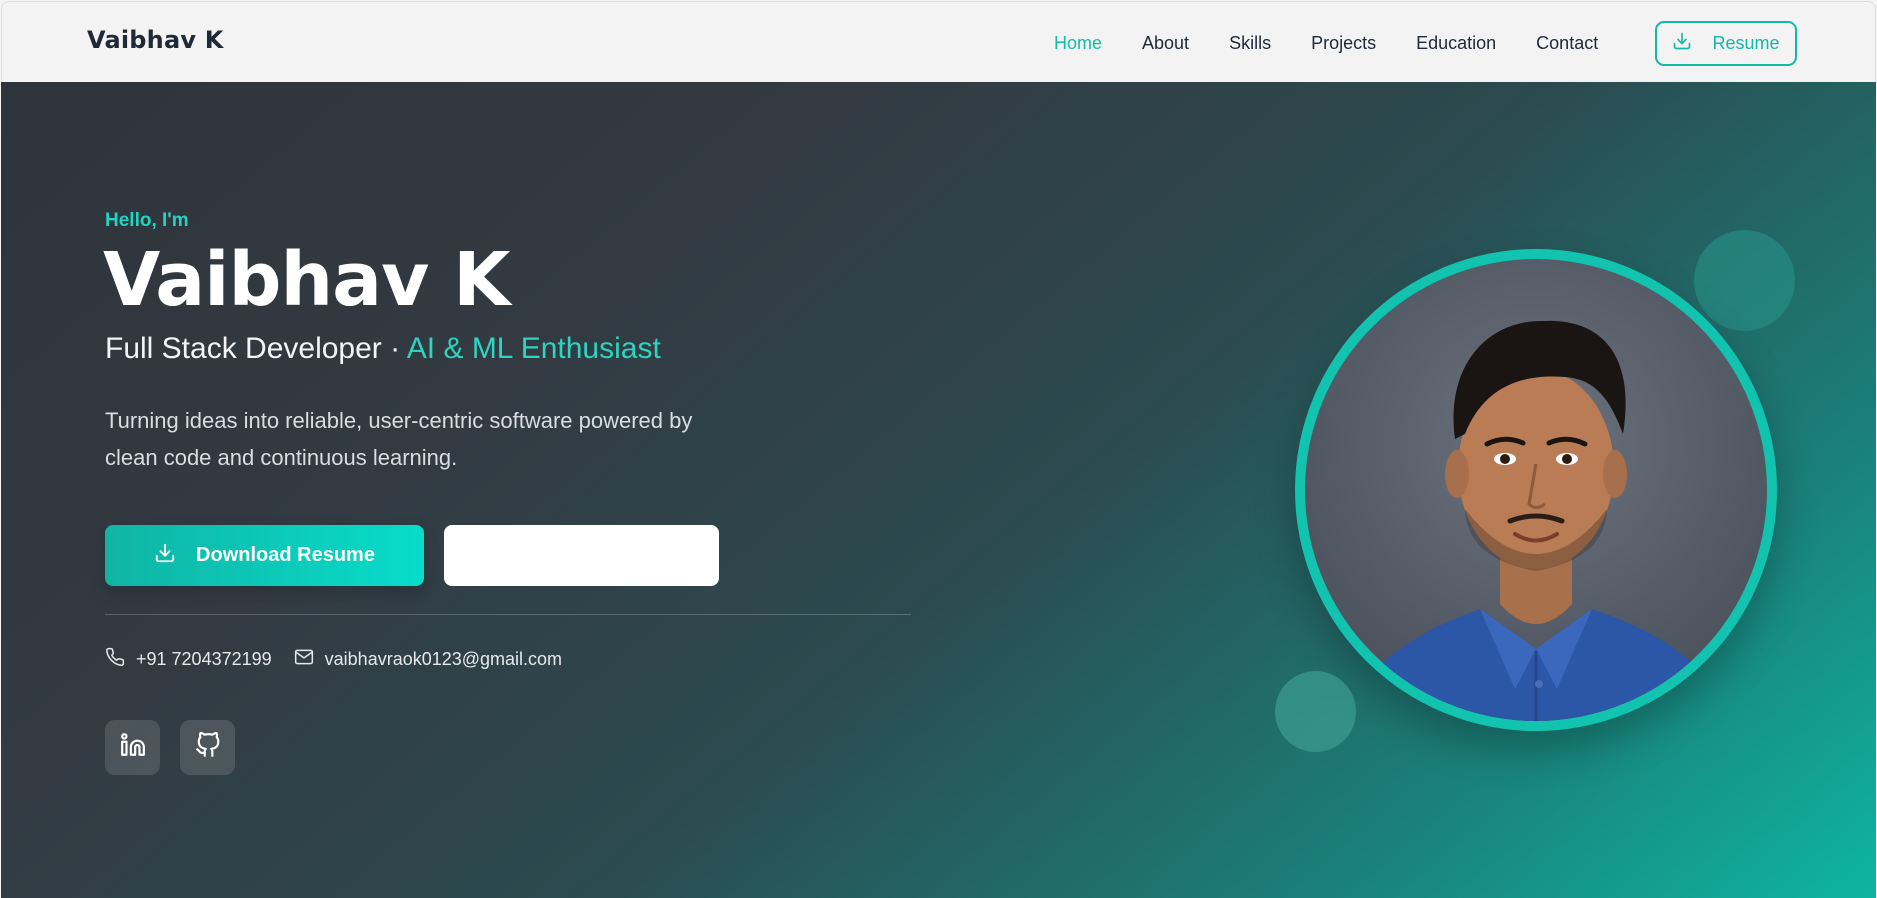 The image size is (1877, 898). I want to click on contact-email: vaibhavraok0123@gmail.com, so click(428, 659).